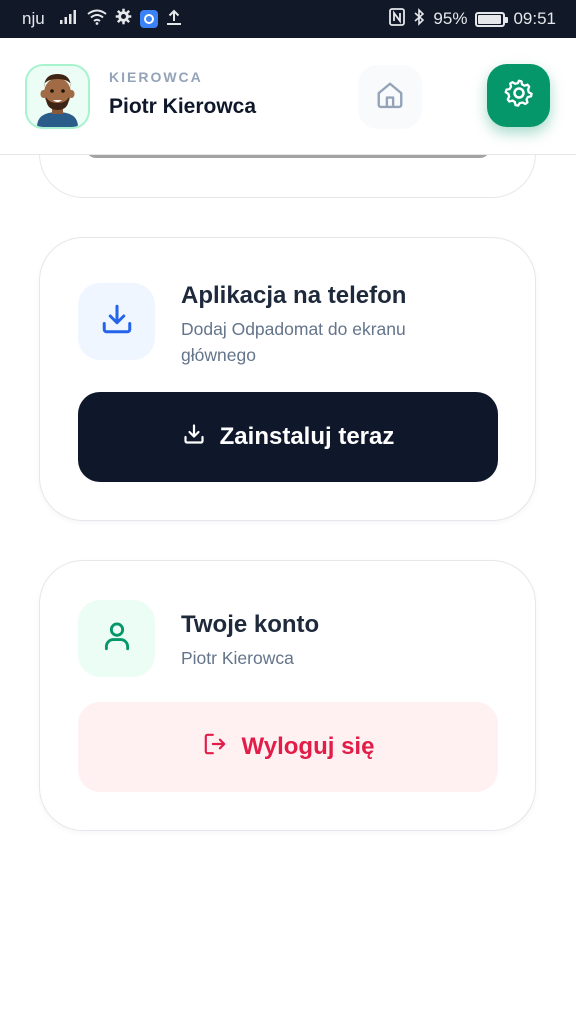 Image resolution: width=576 pixels, height=1024 pixels. What do you see at coordinates (250, 624) in the screenshot?
I see `account-card-title: Twoje konto` at bounding box center [250, 624].